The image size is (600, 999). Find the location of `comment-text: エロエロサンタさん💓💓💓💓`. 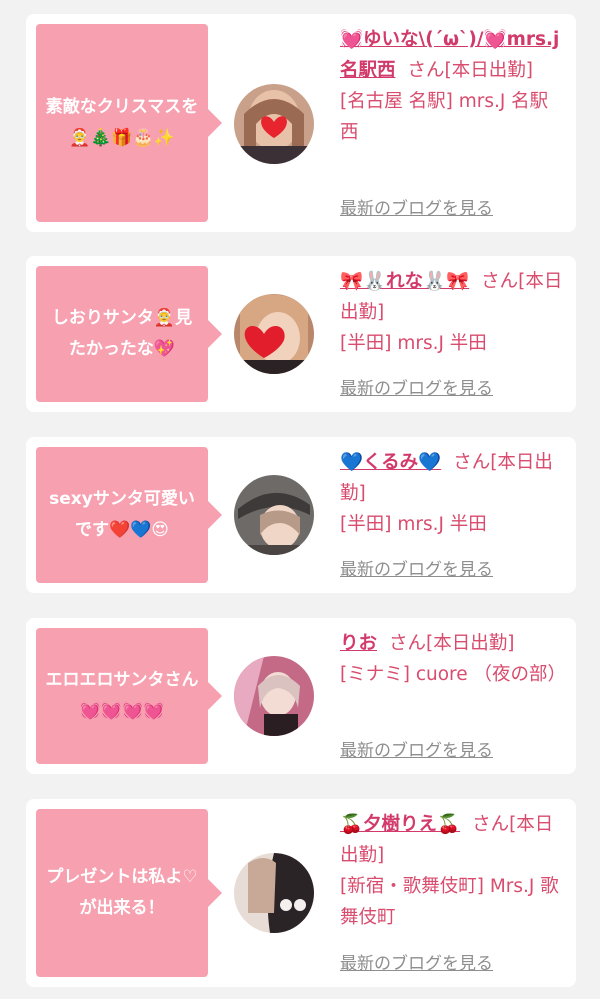

comment-text: エロエロサンタさん💓💓💓💓 is located at coordinates (122, 695).